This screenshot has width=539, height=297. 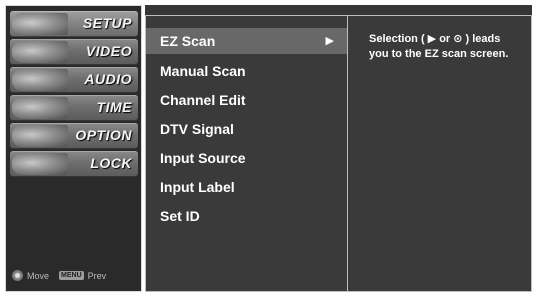 What do you see at coordinates (338, 10) in the screenshot?
I see `menu-title-bar` at bounding box center [338, 10].